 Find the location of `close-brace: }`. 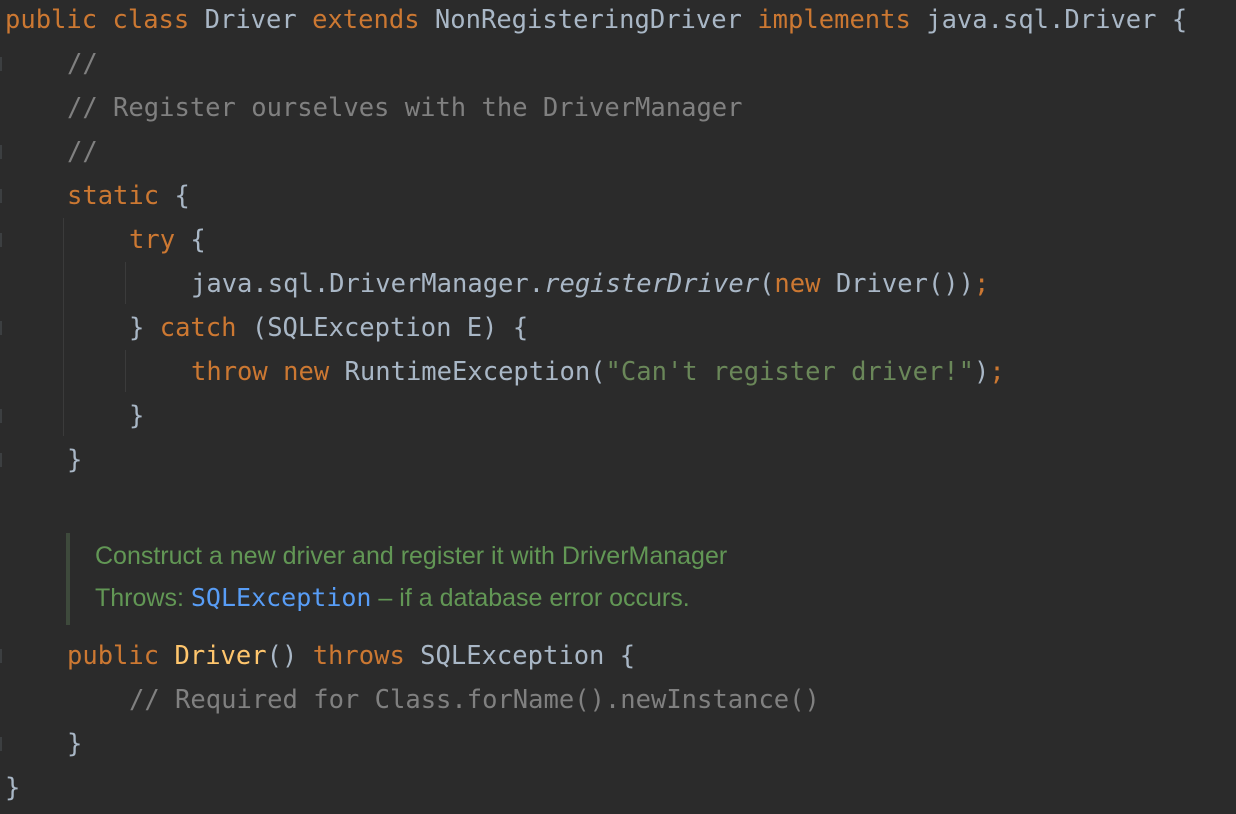

close-brace: } is located at coordinates (137, 328).